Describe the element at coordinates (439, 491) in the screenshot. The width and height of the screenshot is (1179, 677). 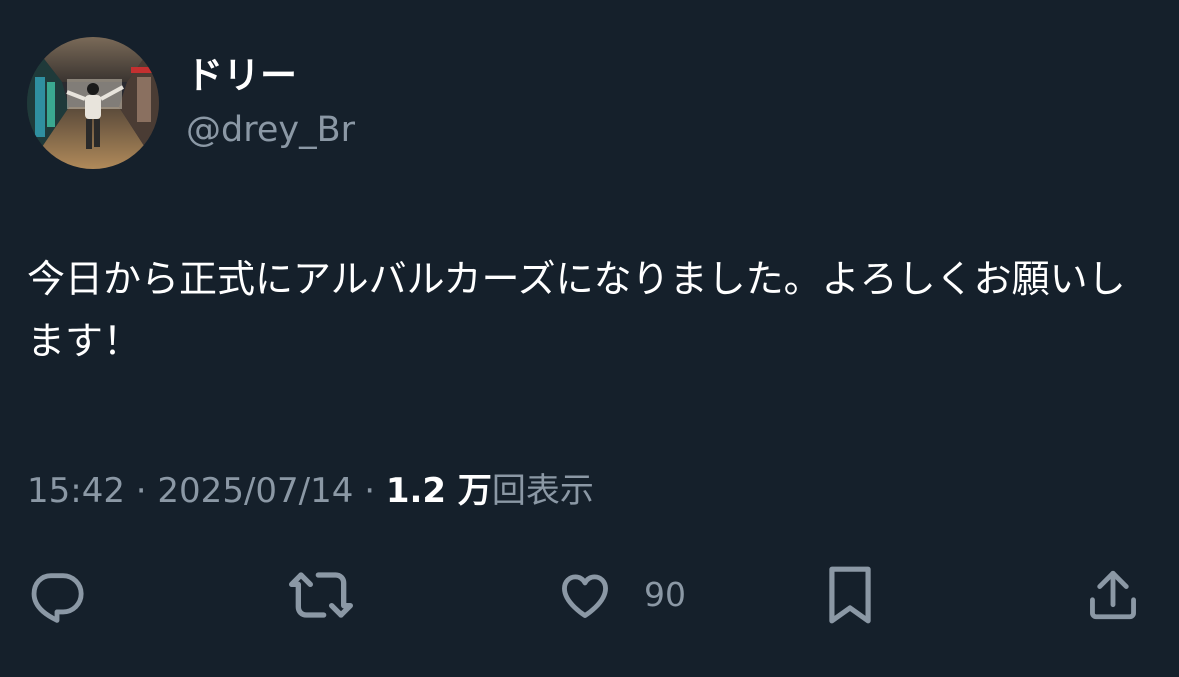
I see `views-count: 1.2 万` at that location.